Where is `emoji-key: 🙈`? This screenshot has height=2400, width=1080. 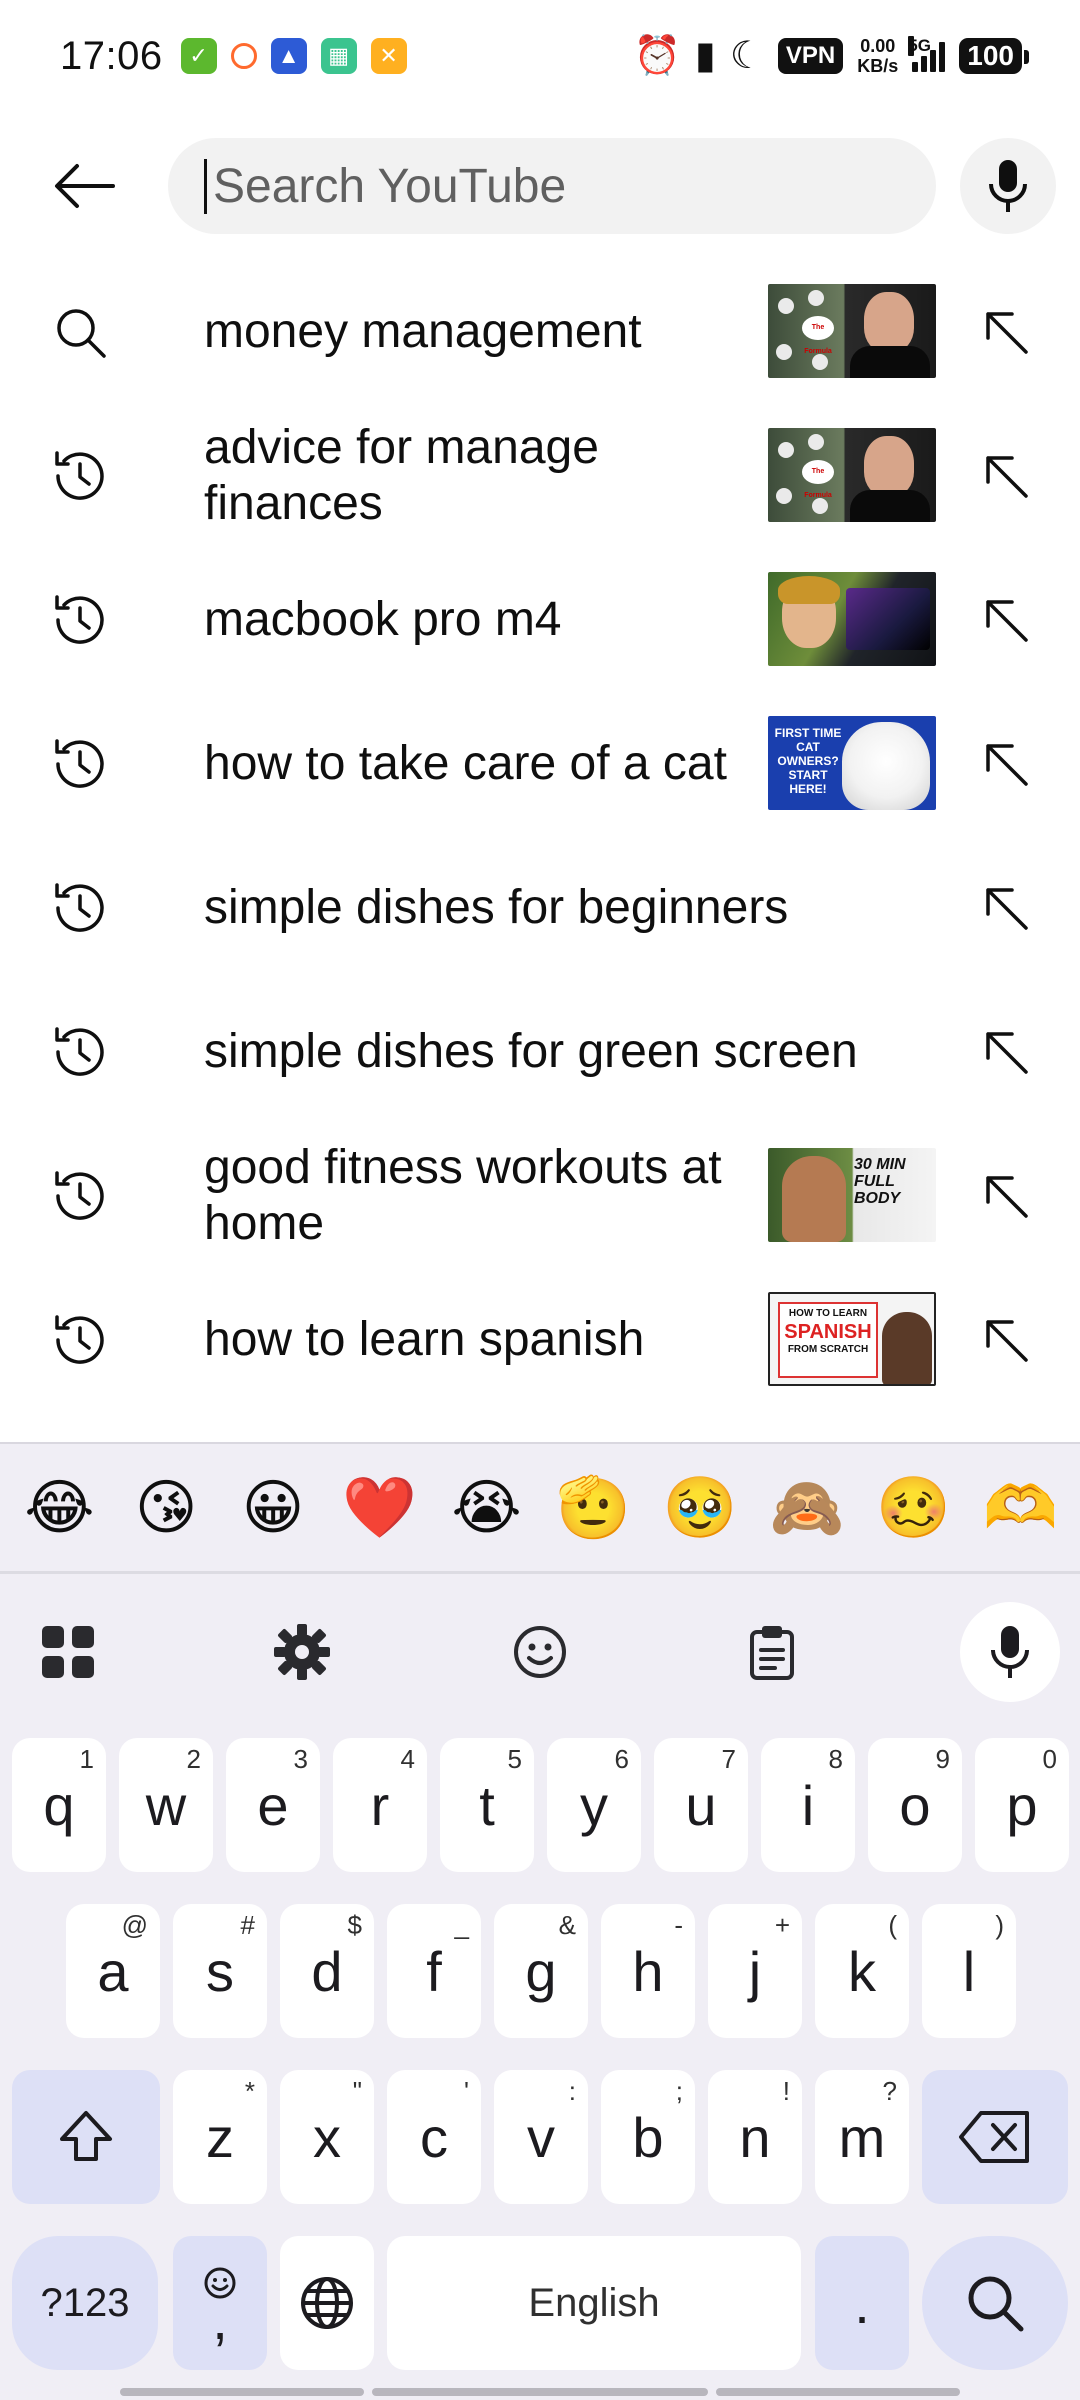
emoji-key: 🙈 is located at coordinates (807, 1507).